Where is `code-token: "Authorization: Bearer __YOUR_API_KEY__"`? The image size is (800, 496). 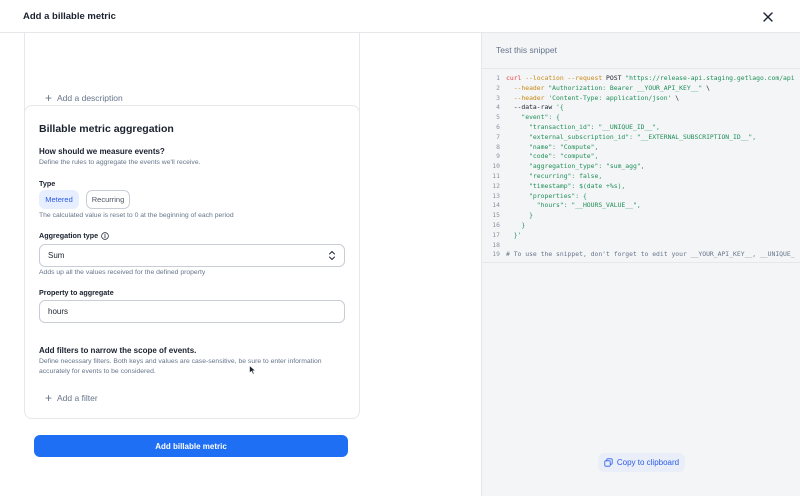 code-token: "Authorization: Bearer __YOUR_API_KEY__" is located at coordinates (623, 87).